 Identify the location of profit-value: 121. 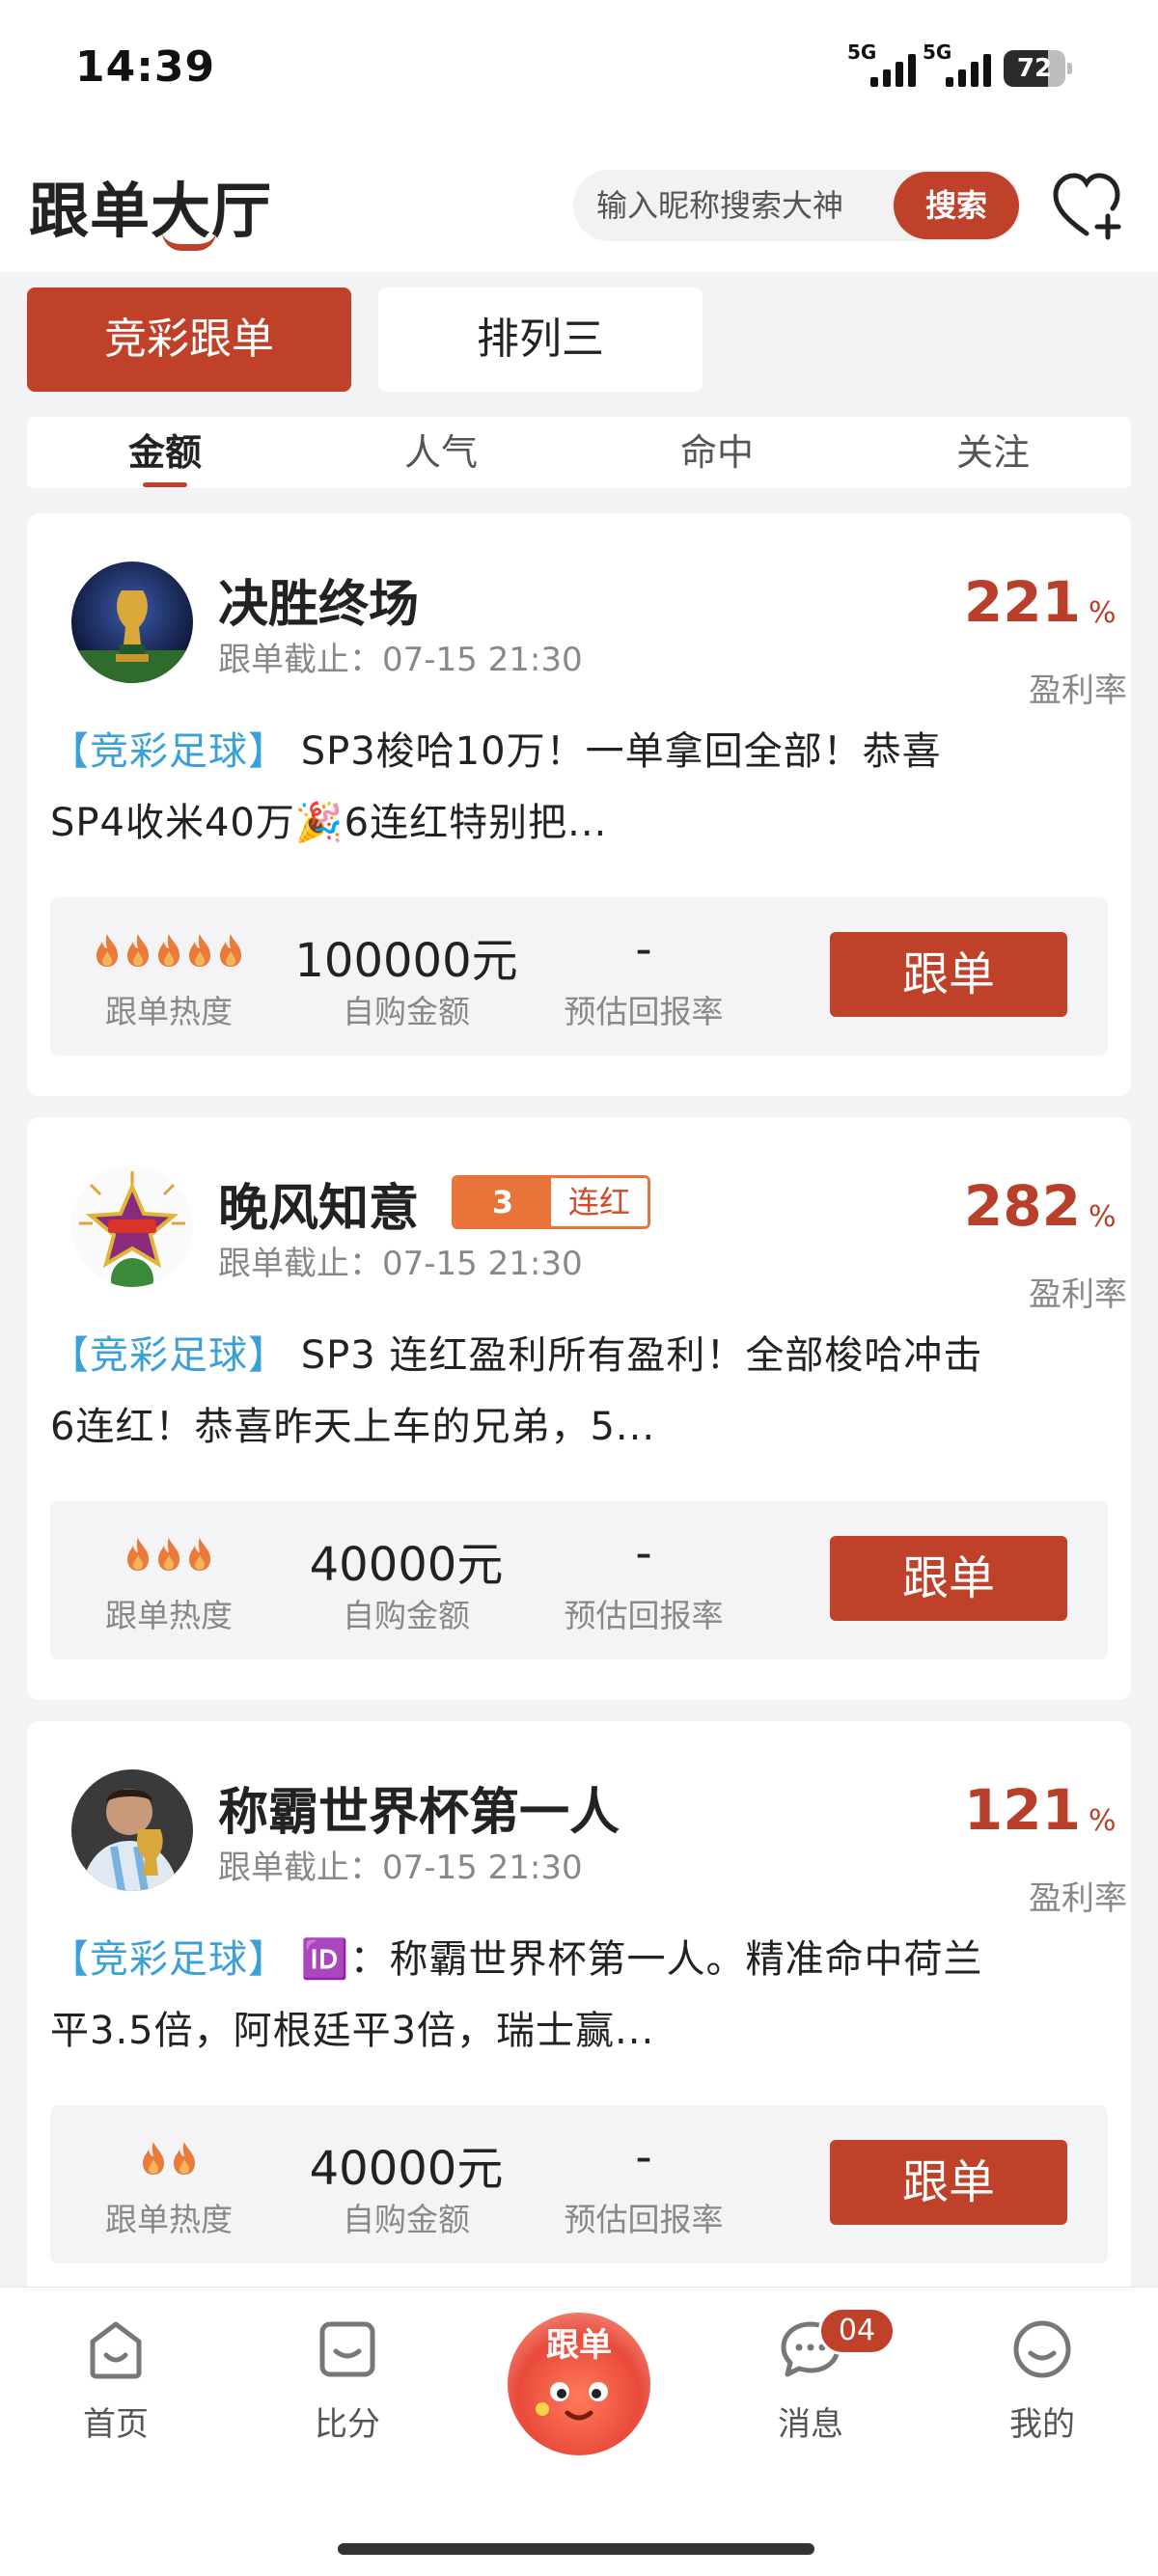
(1022, 1810).